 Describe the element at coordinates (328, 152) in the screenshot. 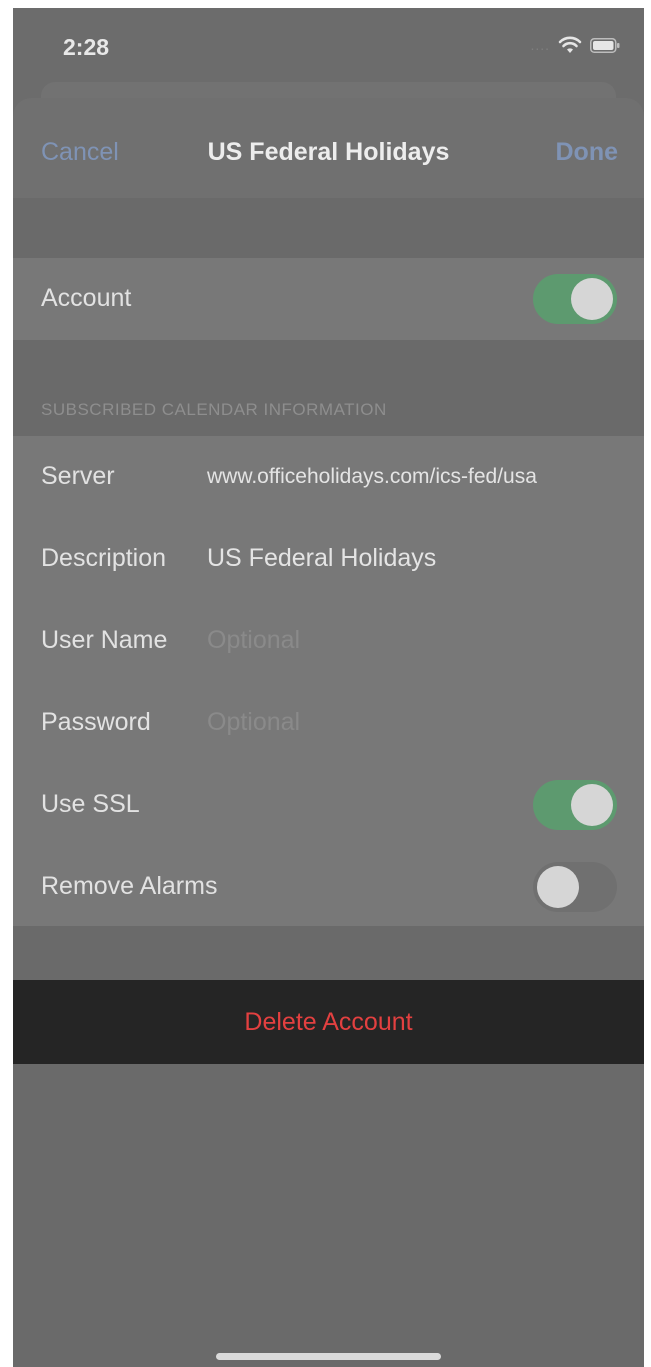

I see `page-title: US Federal Holidays` at that location.